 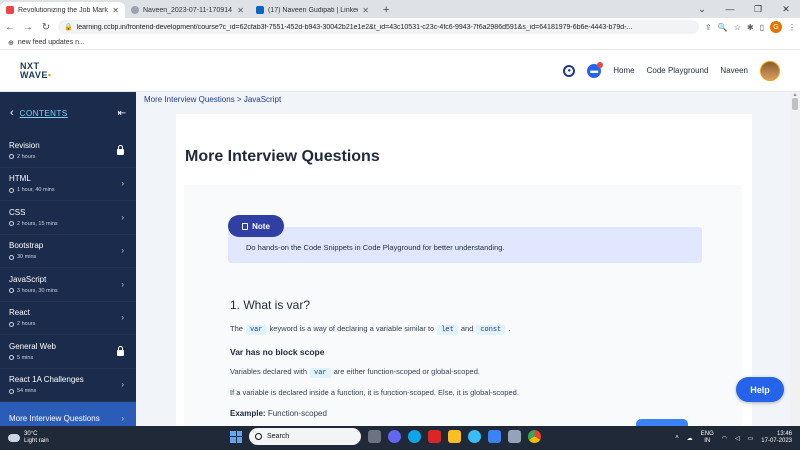 I want to click on tab-search-icon: ⌄, so click(x=702, y=9).